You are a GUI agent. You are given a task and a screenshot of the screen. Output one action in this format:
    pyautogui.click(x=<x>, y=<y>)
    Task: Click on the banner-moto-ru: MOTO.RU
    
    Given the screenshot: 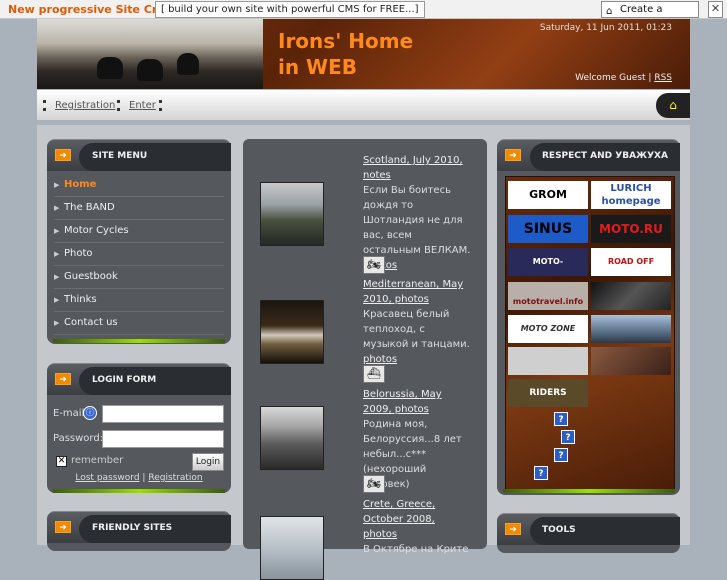 What is the action you would take?
    pyautogui.click(x=631, y=229)
    